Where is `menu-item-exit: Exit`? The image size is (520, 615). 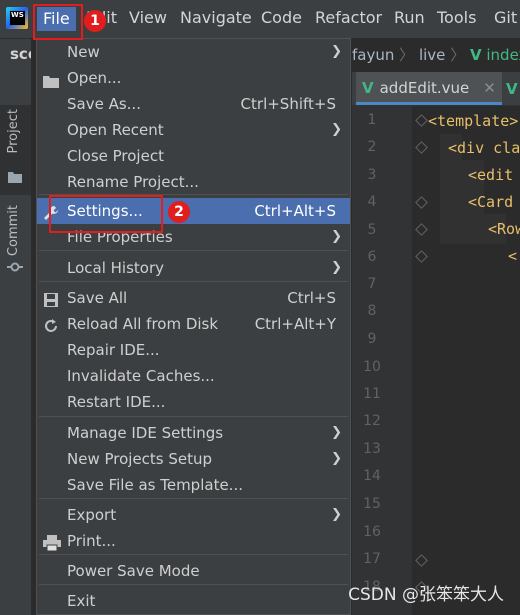
menu-item-exit: Exit is located at coordinates (193, 601).